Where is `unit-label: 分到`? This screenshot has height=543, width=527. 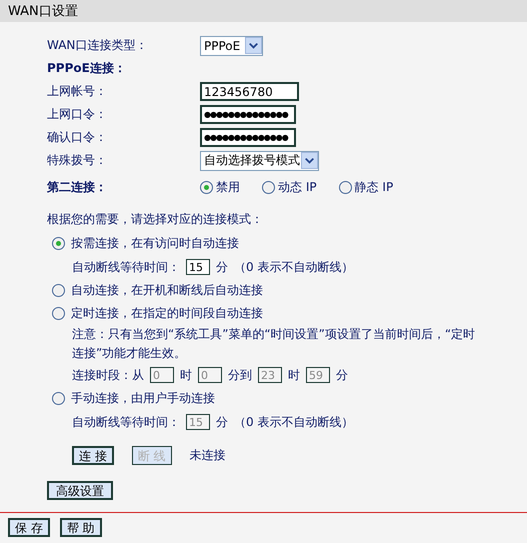 unit-label: 分到 is located at coordinates (240, 375).